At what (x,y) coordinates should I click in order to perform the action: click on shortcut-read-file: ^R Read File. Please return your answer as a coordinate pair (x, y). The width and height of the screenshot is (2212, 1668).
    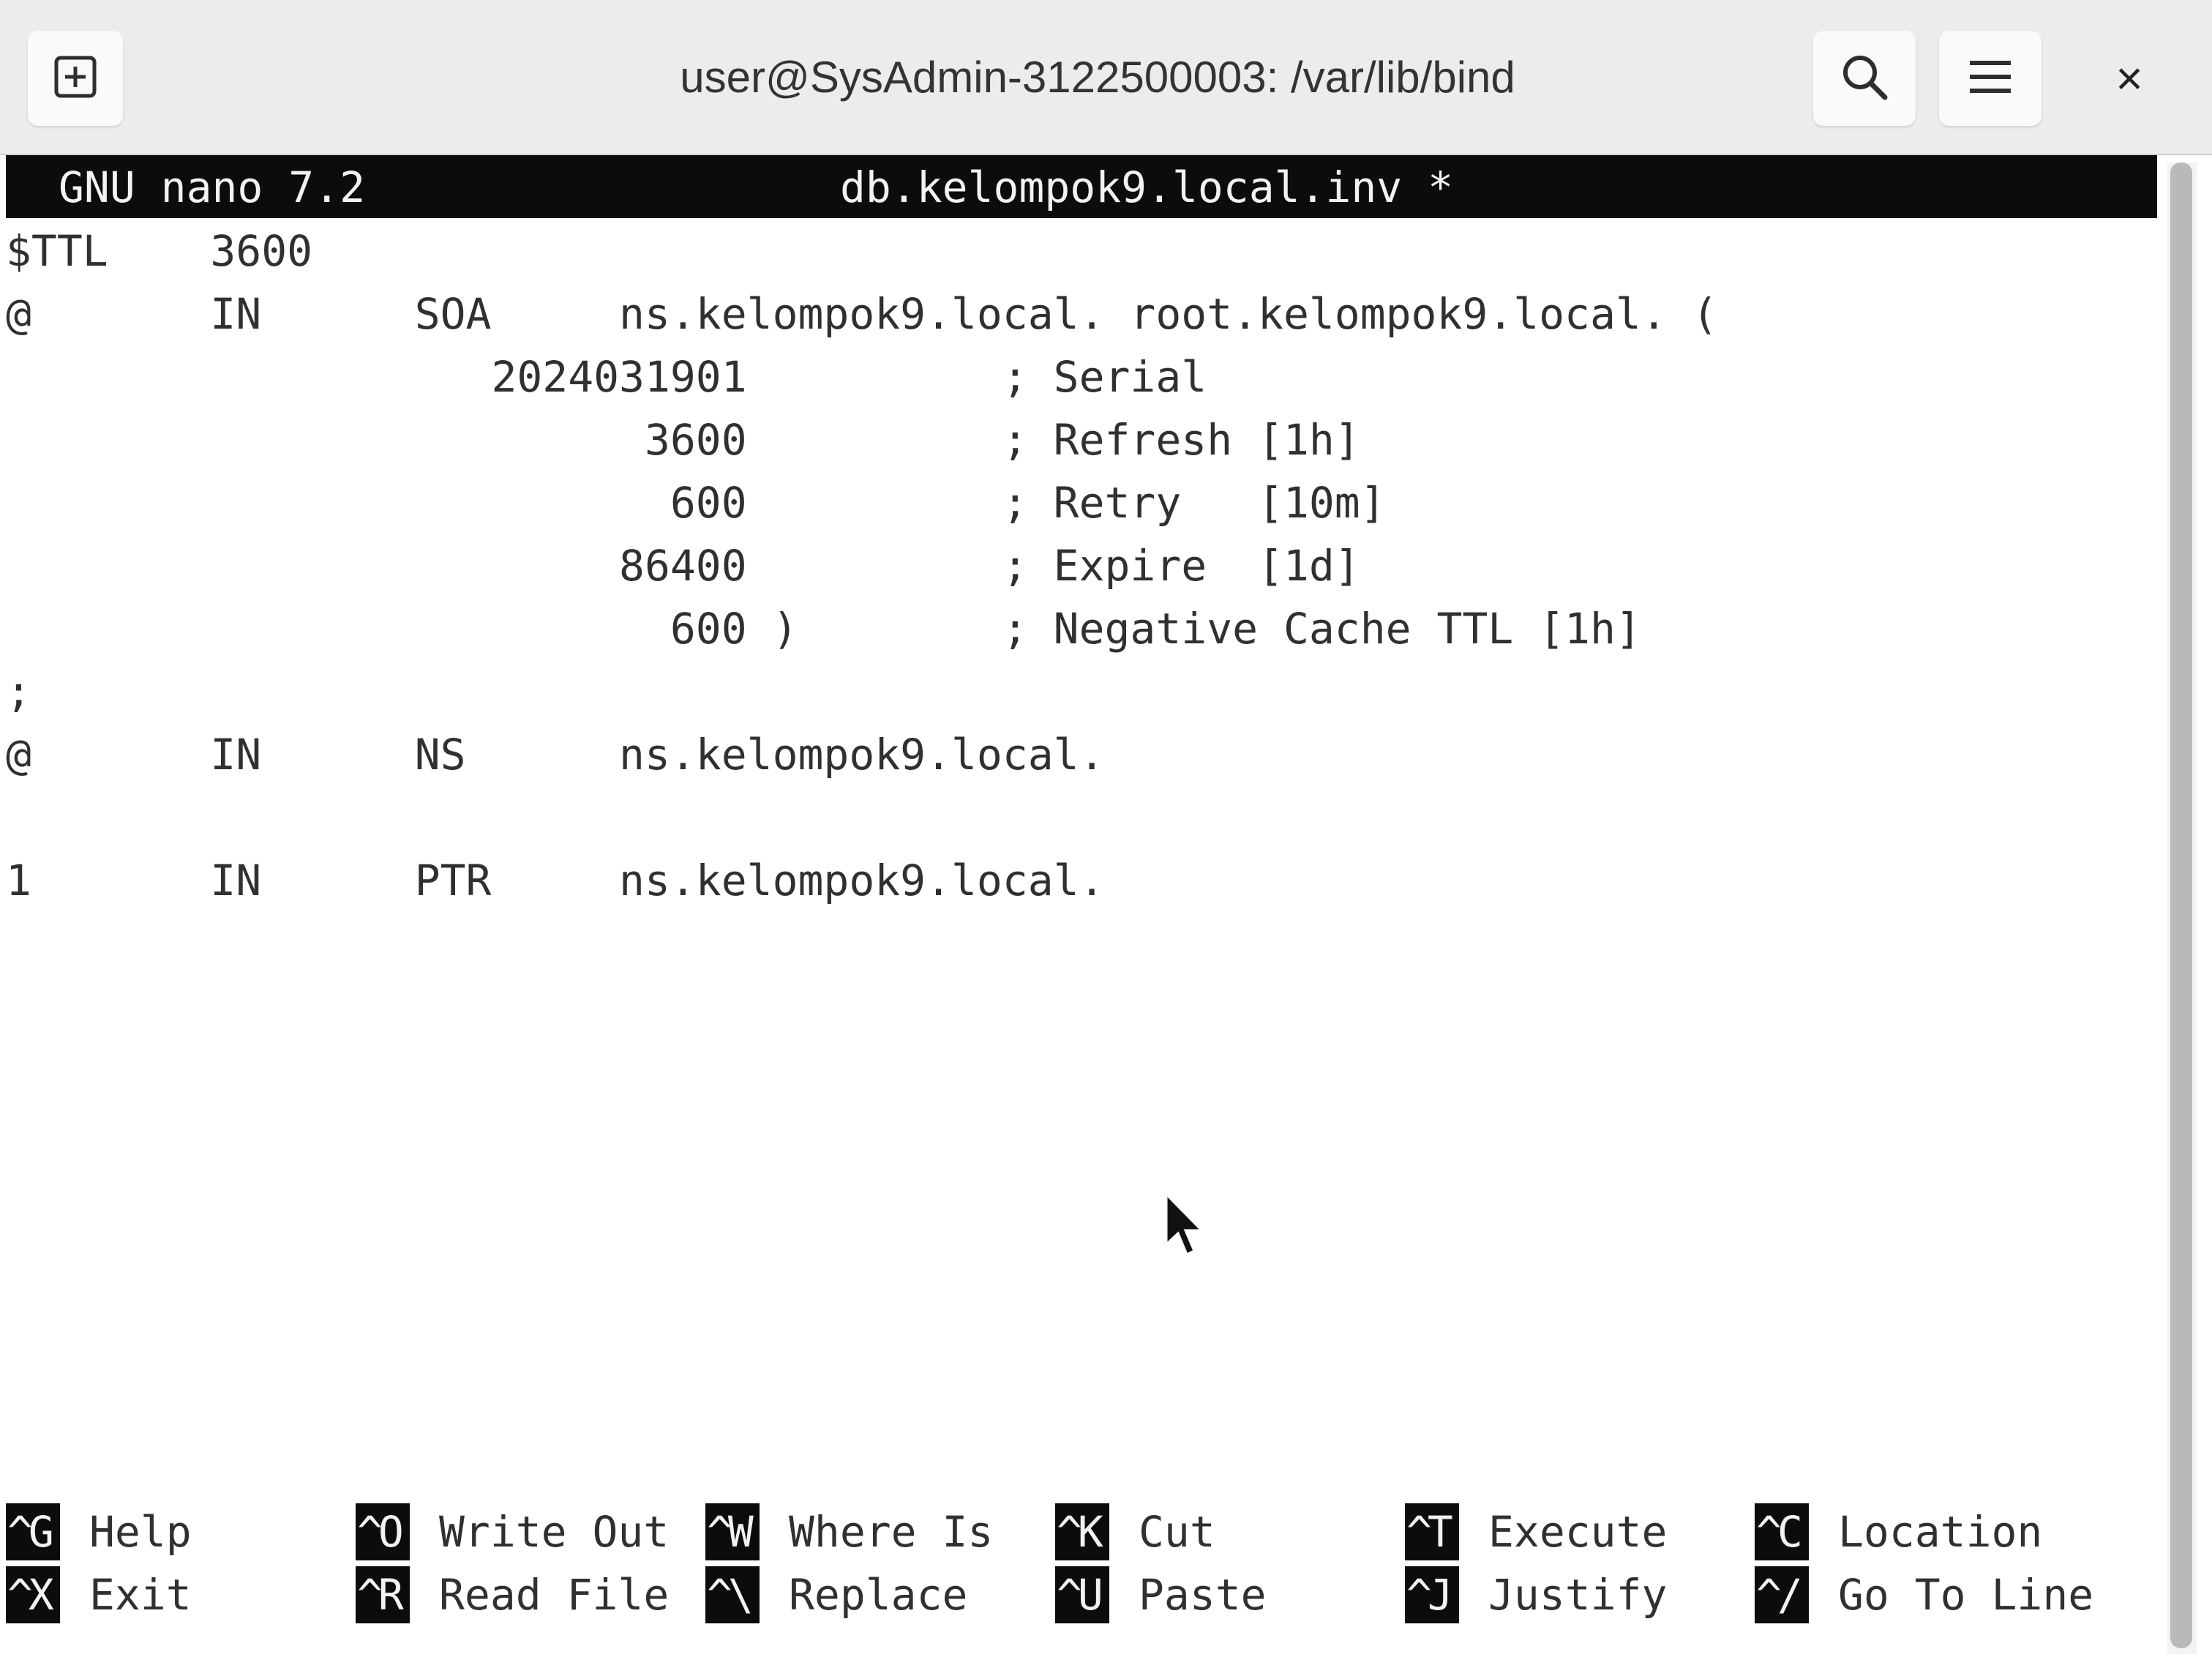
    Looking at the image, I should click on (512, 1594).